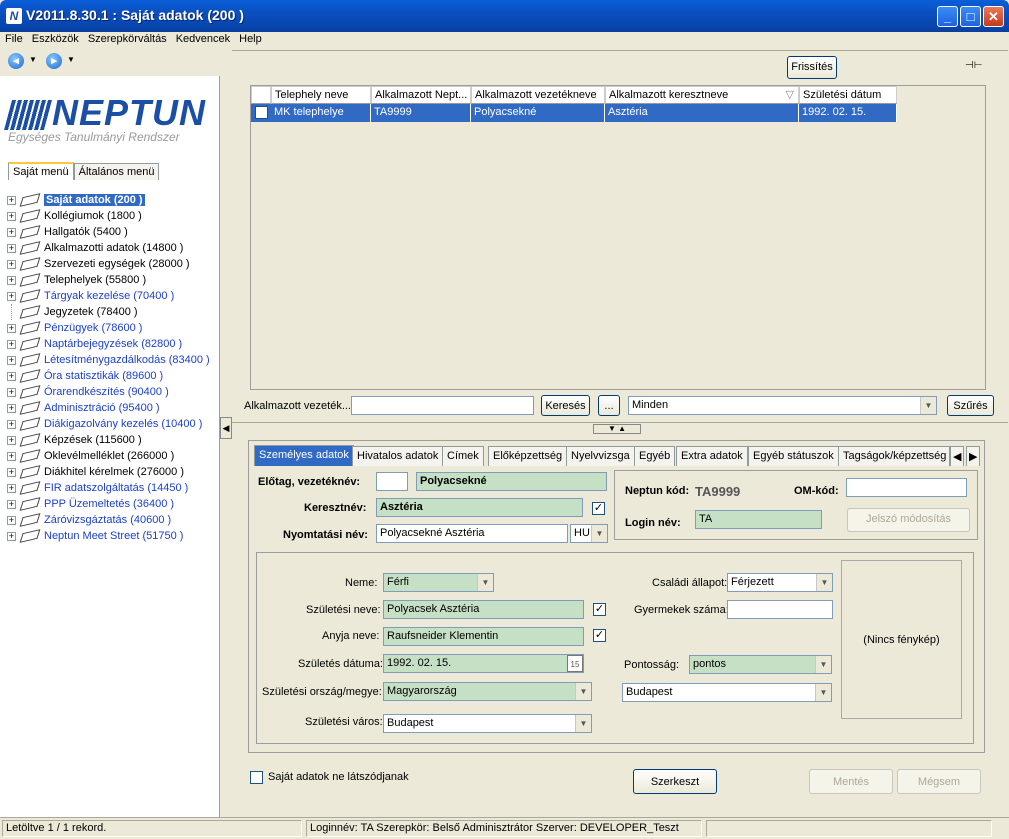 The image size is (1009, 839). Describe the element at coordinates (203, 39) in the screenshot. I see `menu-favorites: Kedvencek` at that location.